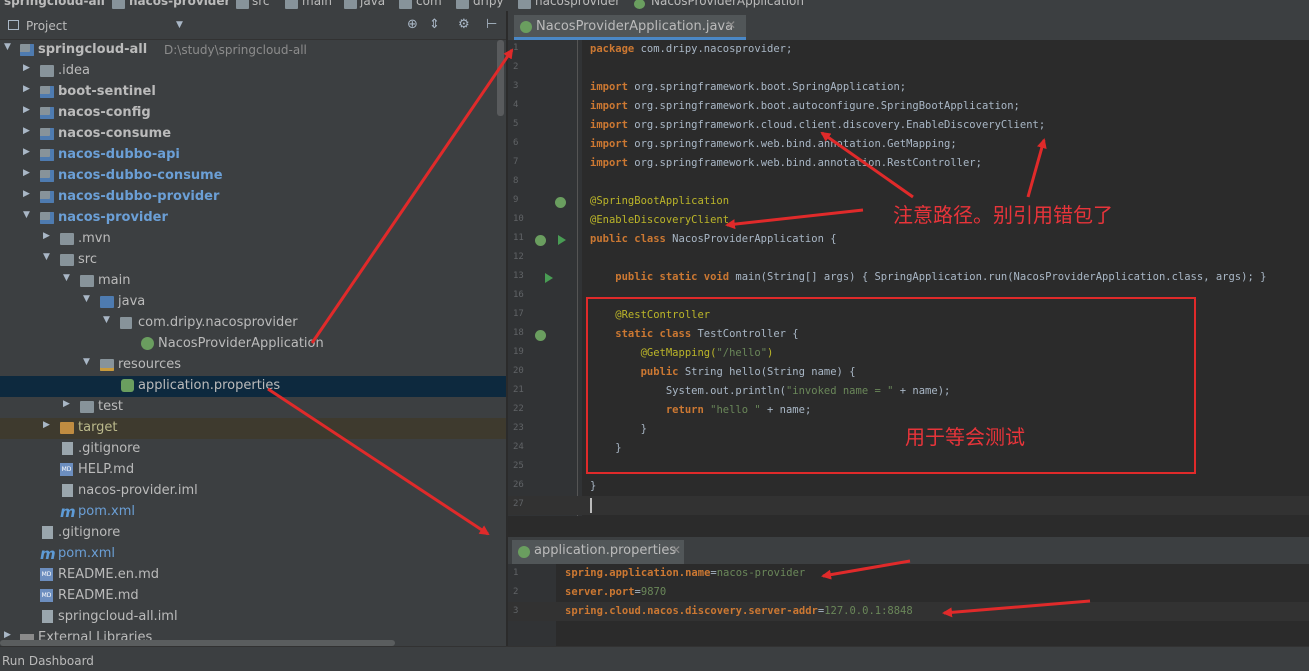 The width and height of the screenshot is (1309, 671). What do you see at coordinates (378, 461) in the screenshot?
I see `arrow-to-properties` at bounding box center [378, 461].